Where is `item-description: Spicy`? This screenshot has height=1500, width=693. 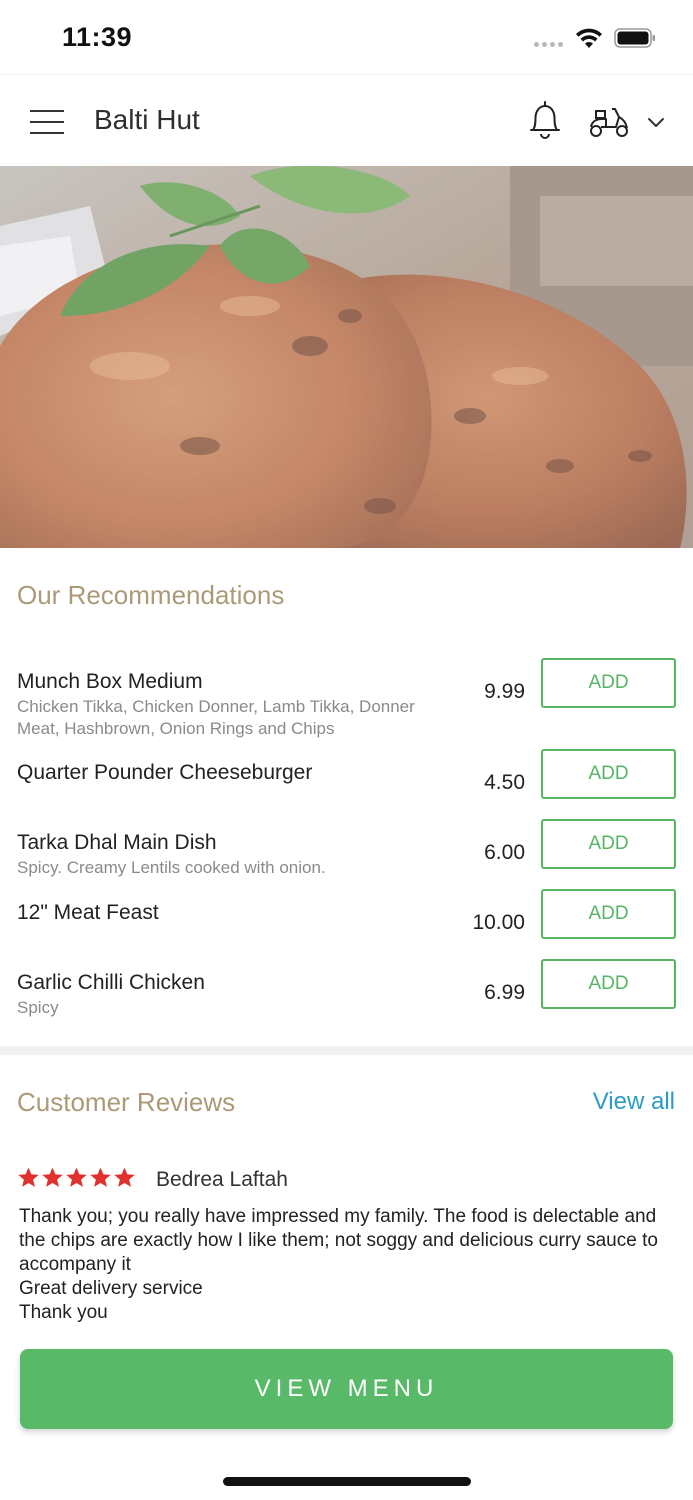
item-description: Spicy is located at coordinates (38, 1007).